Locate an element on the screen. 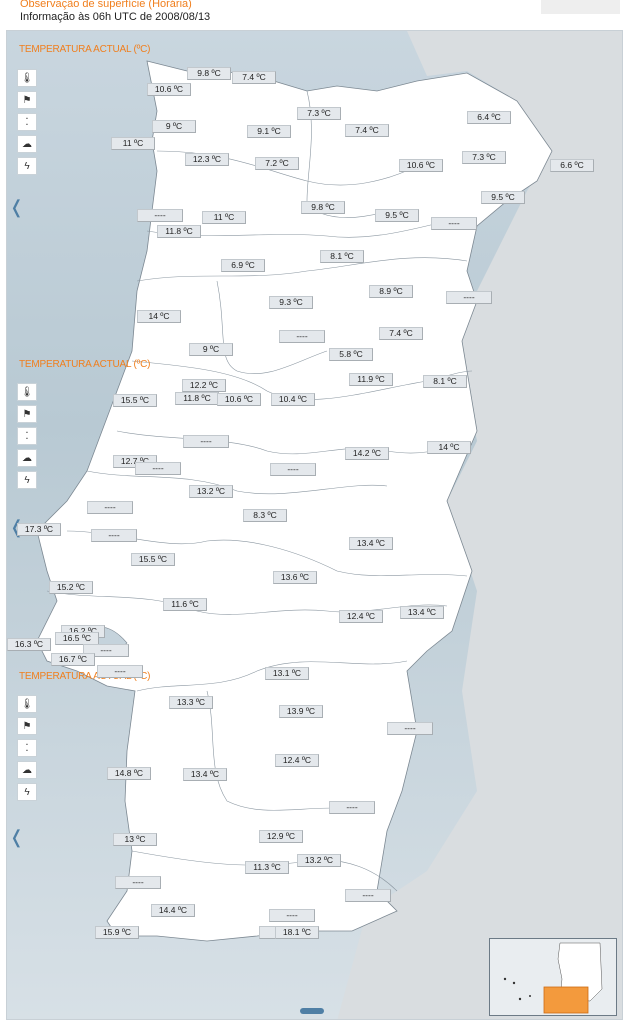 The width and height of the screenshot is (630, 1024). station-temperature-label: 17.3 ºC is located at coordinates (39, 529).